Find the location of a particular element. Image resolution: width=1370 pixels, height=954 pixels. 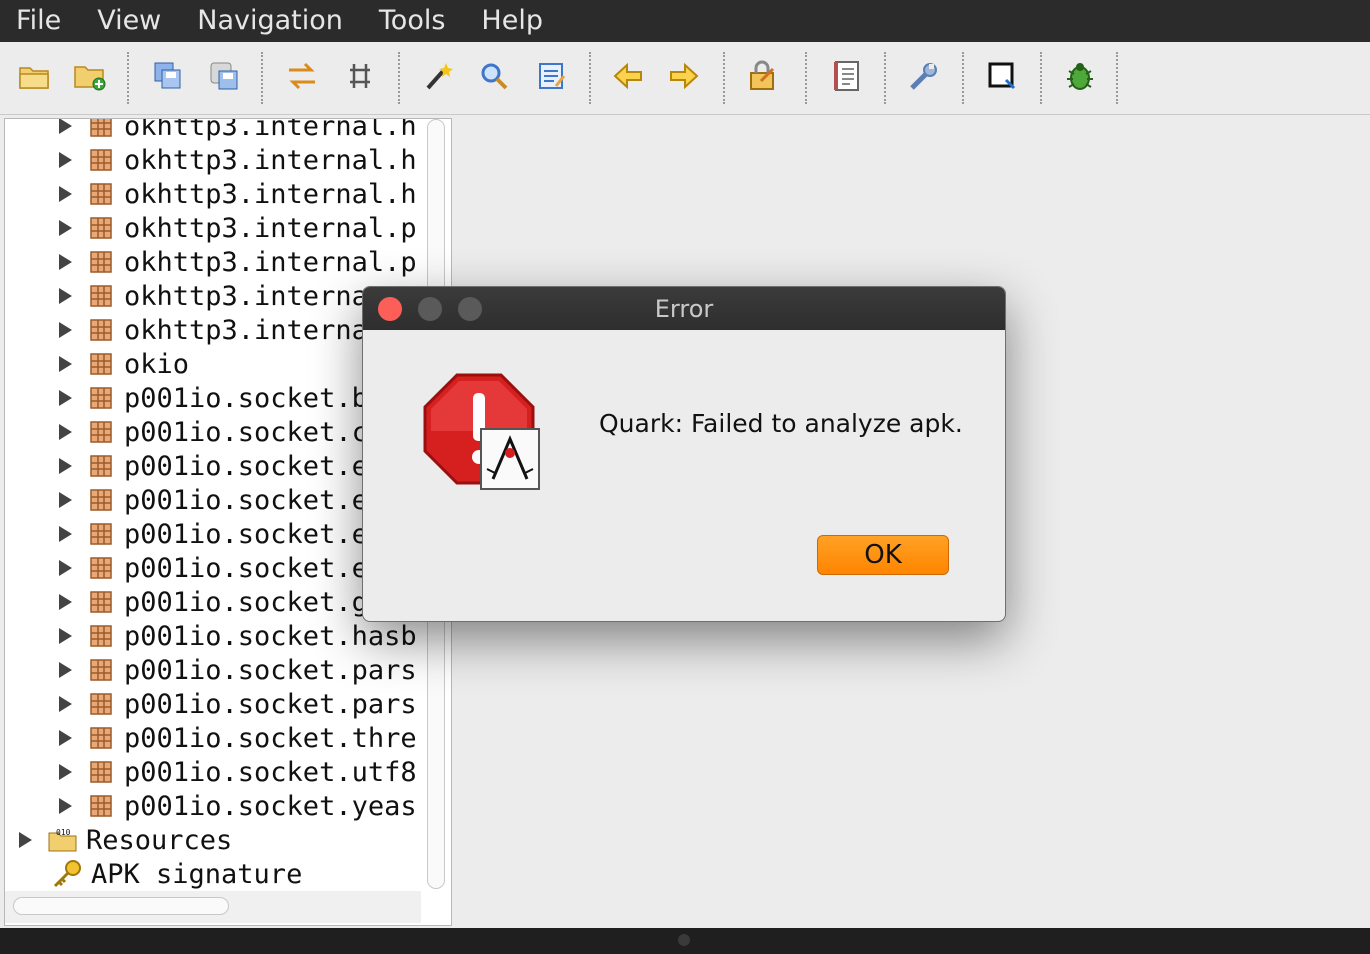

debug-bug-icon is located at coordinates (1080, 76).